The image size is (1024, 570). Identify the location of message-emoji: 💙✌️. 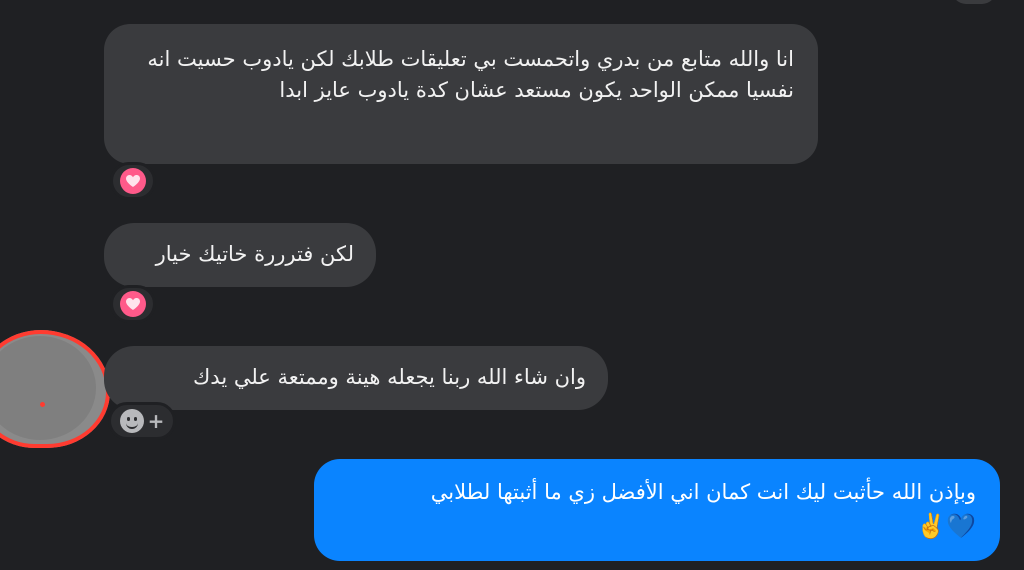
(946, 526).